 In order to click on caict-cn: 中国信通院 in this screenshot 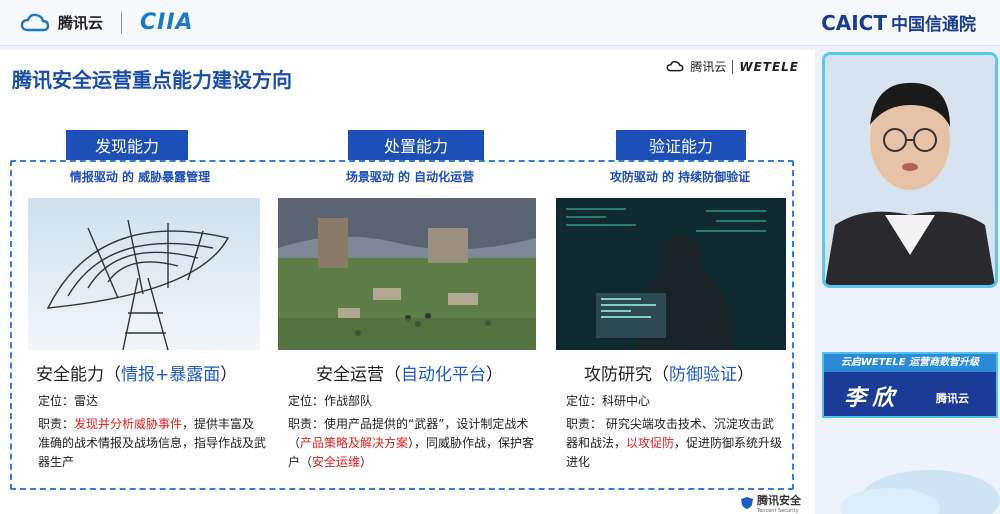, I will do `click(933, 25)`.